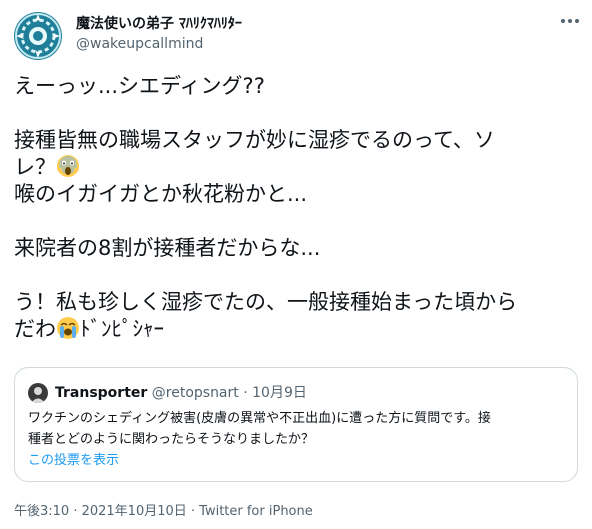 The image size is (592, 529). What do you see at coordinates (266, 302) in the screenshot?
I see `tweet-line: う！私も珍しく湿疹でたの、一般接種始まった頃から` at bounding box center [266, 302].